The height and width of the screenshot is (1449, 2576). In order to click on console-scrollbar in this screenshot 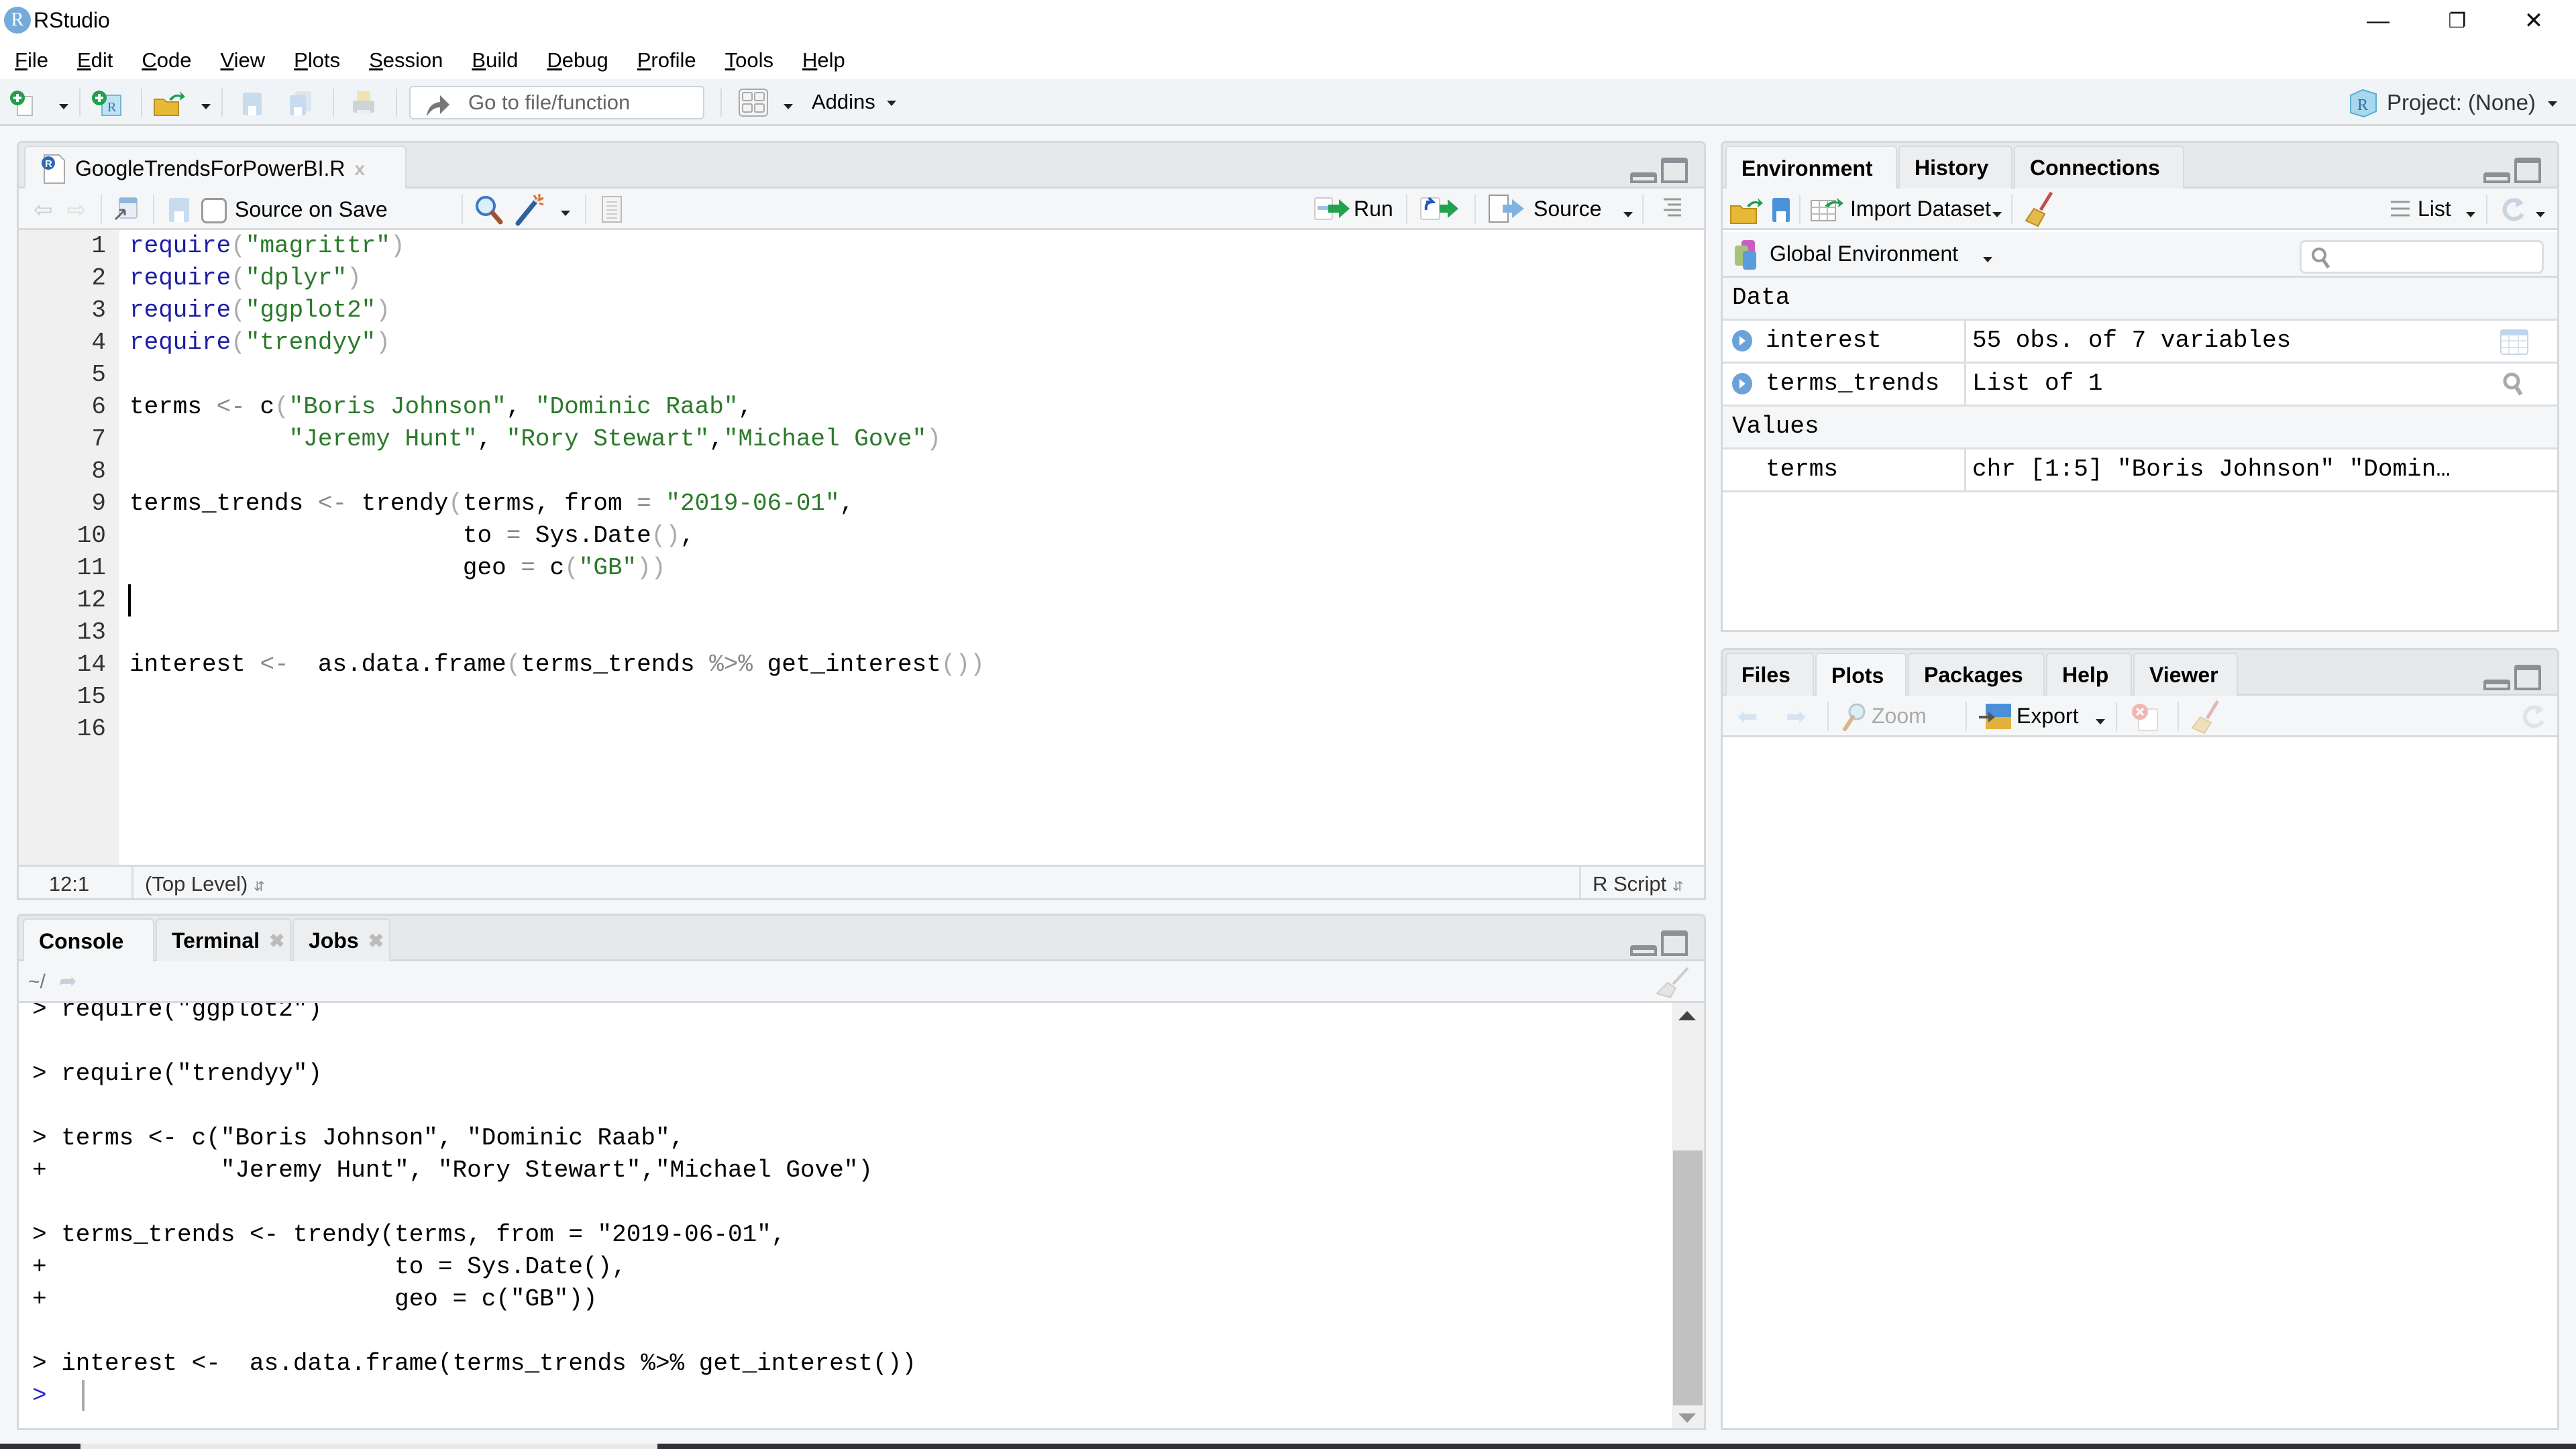, I will do `click(1688, 1215)`.